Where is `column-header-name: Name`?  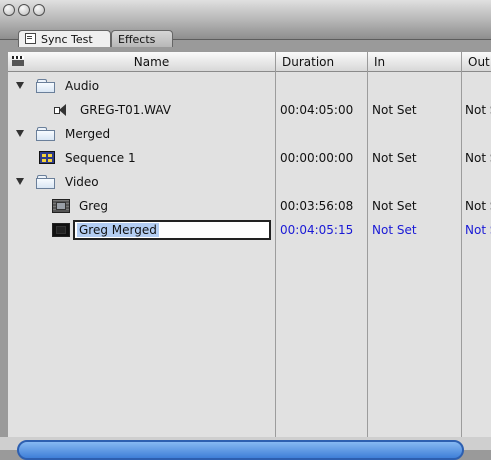 column-header-name: Name is located at coordinates (152, 62).